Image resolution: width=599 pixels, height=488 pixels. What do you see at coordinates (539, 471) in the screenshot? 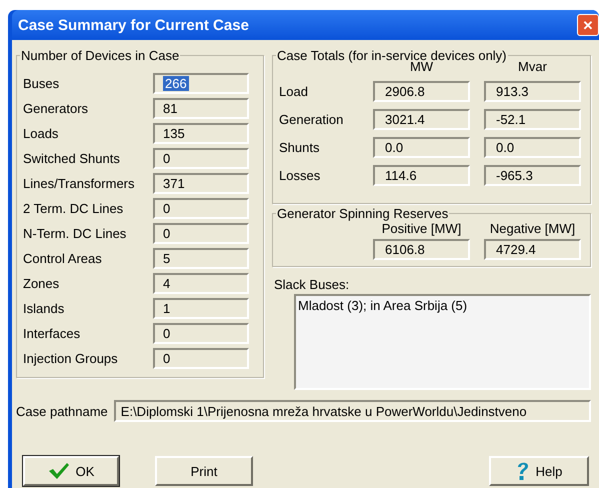
I see `help-button: Help` at bounding box center [539, 471].